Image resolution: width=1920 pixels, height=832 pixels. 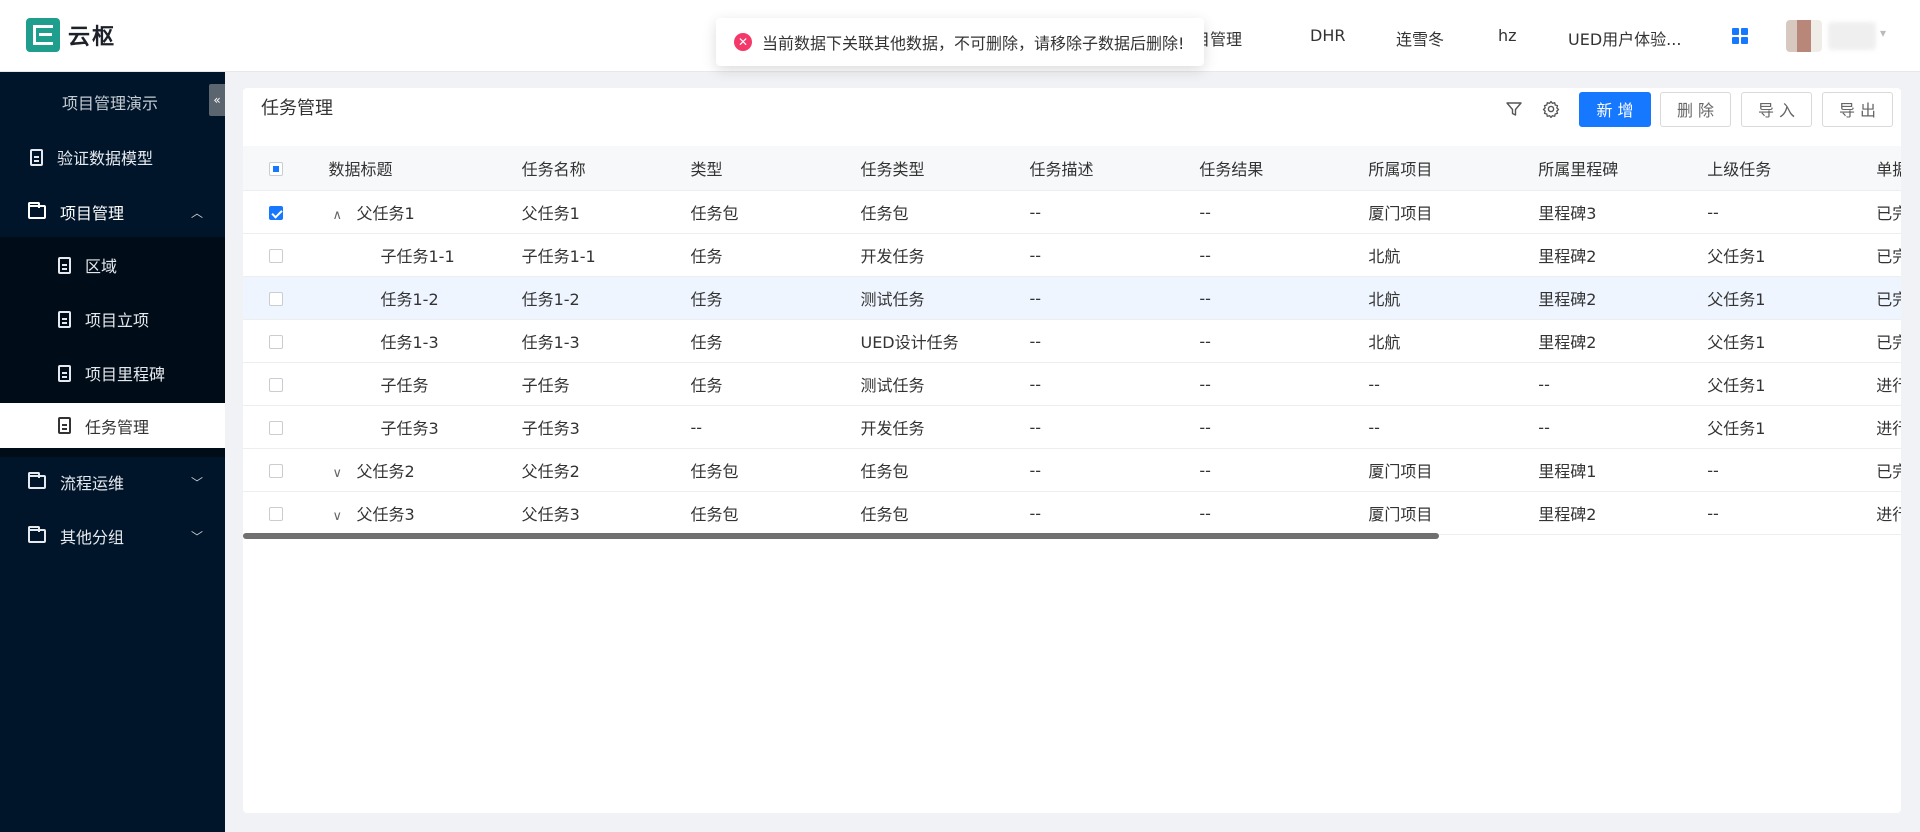 What do you see at coordinates (945, 168) in the screenshot?
I see `column-header: 任务类型` at bounding box center [945, 168].